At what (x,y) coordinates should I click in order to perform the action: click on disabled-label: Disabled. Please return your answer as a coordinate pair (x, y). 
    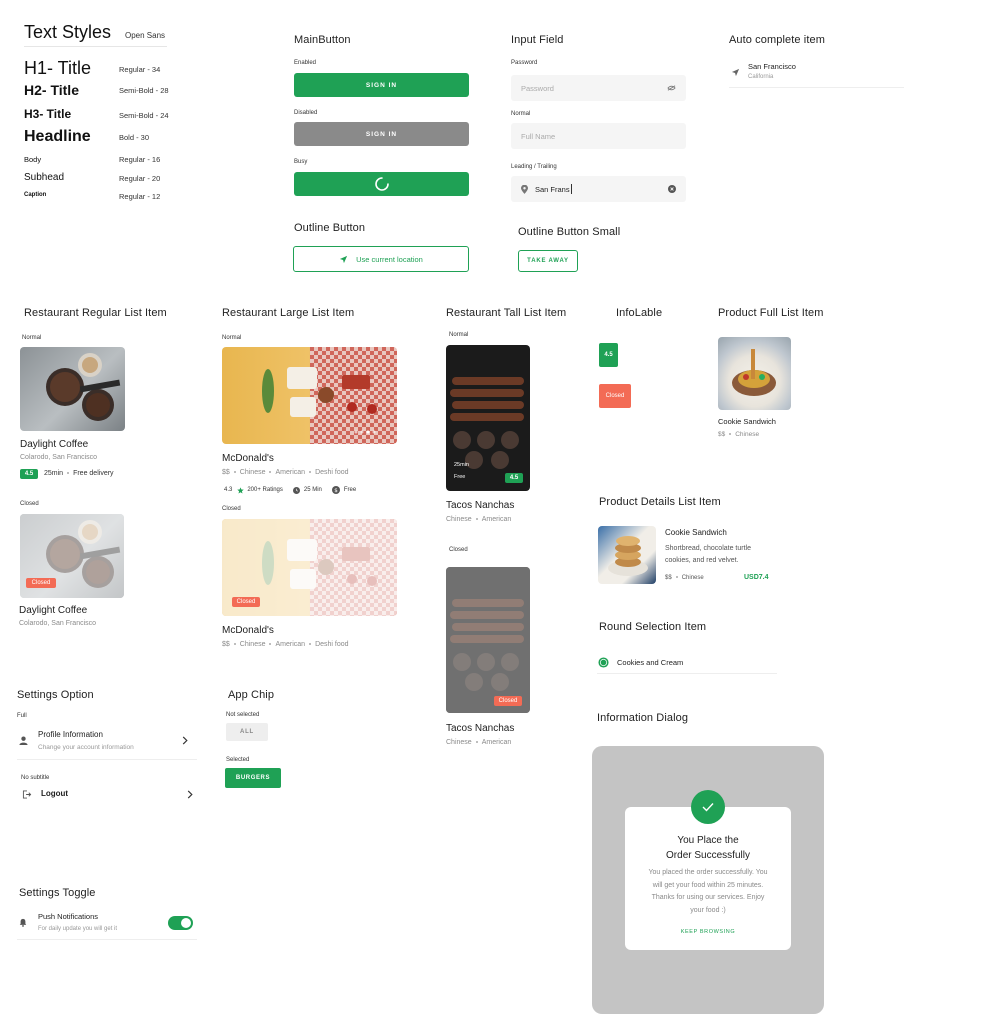
    Looking at the image, I should click on (306, 113).